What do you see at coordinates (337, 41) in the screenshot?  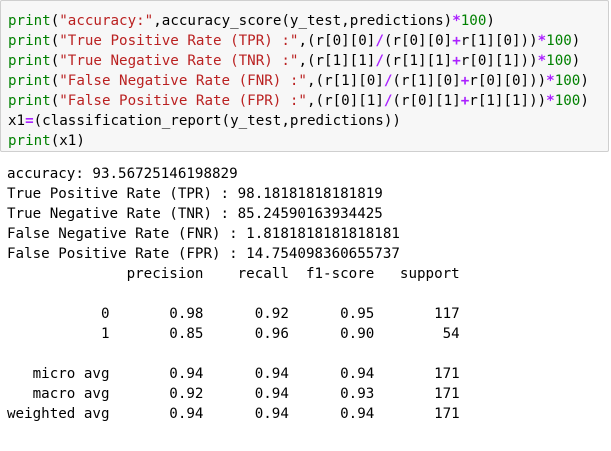 I see `code-token-plain: ,(r[0][0]` at bounding box center [337, 41].